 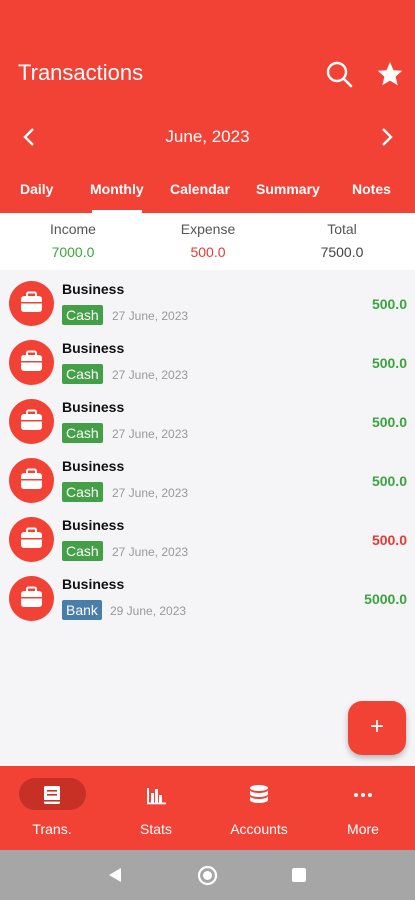 I want to click on system-navigation-bar, so click(x=207, y=875).